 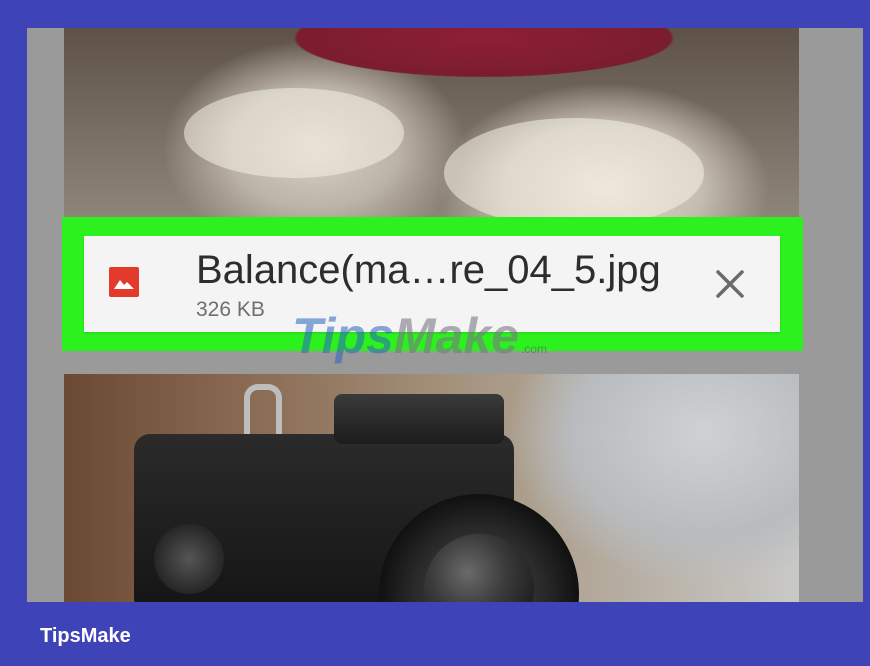 I want to click on camera-viewfinder, so click(x=419, y=419).